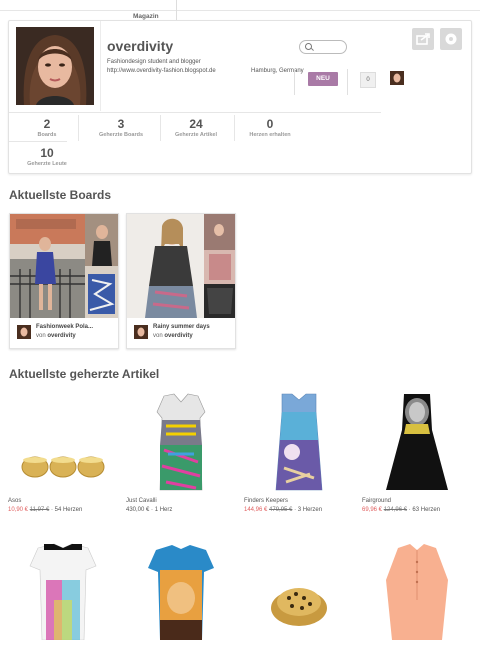 This screenshot has width=480, height=648. I want to click on stat-label: Geherzte Boards, so click(120, 135).